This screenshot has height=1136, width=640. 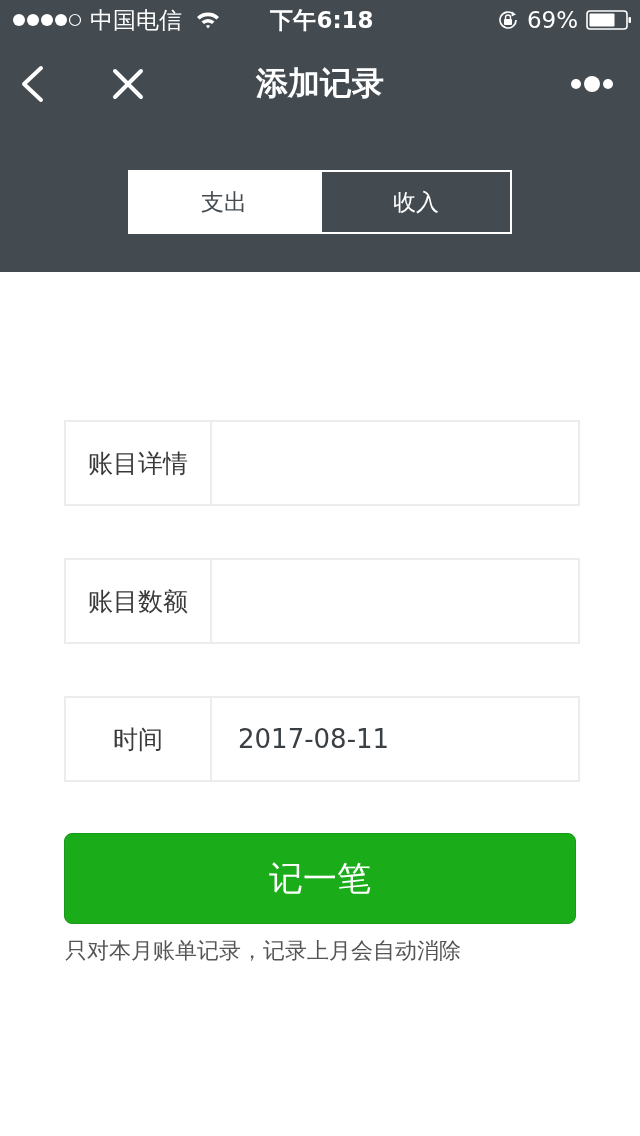 What do you see at coordinates (507, 20) in the screenshot?
I see `rotation-lock-icon` at bounding box center [507, 20].